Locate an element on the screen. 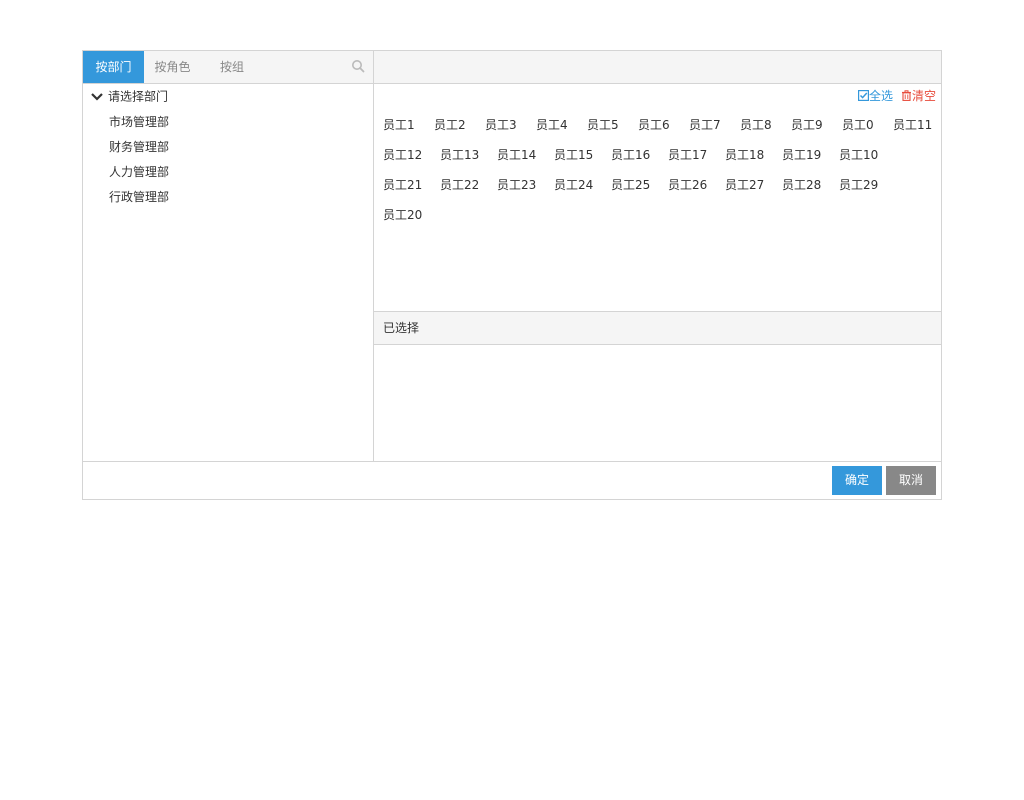 Image resolution: width=1024 pixels, height=800 pixels. tree-item-admin: 行政管理部 is located at coordinates (139, 197).